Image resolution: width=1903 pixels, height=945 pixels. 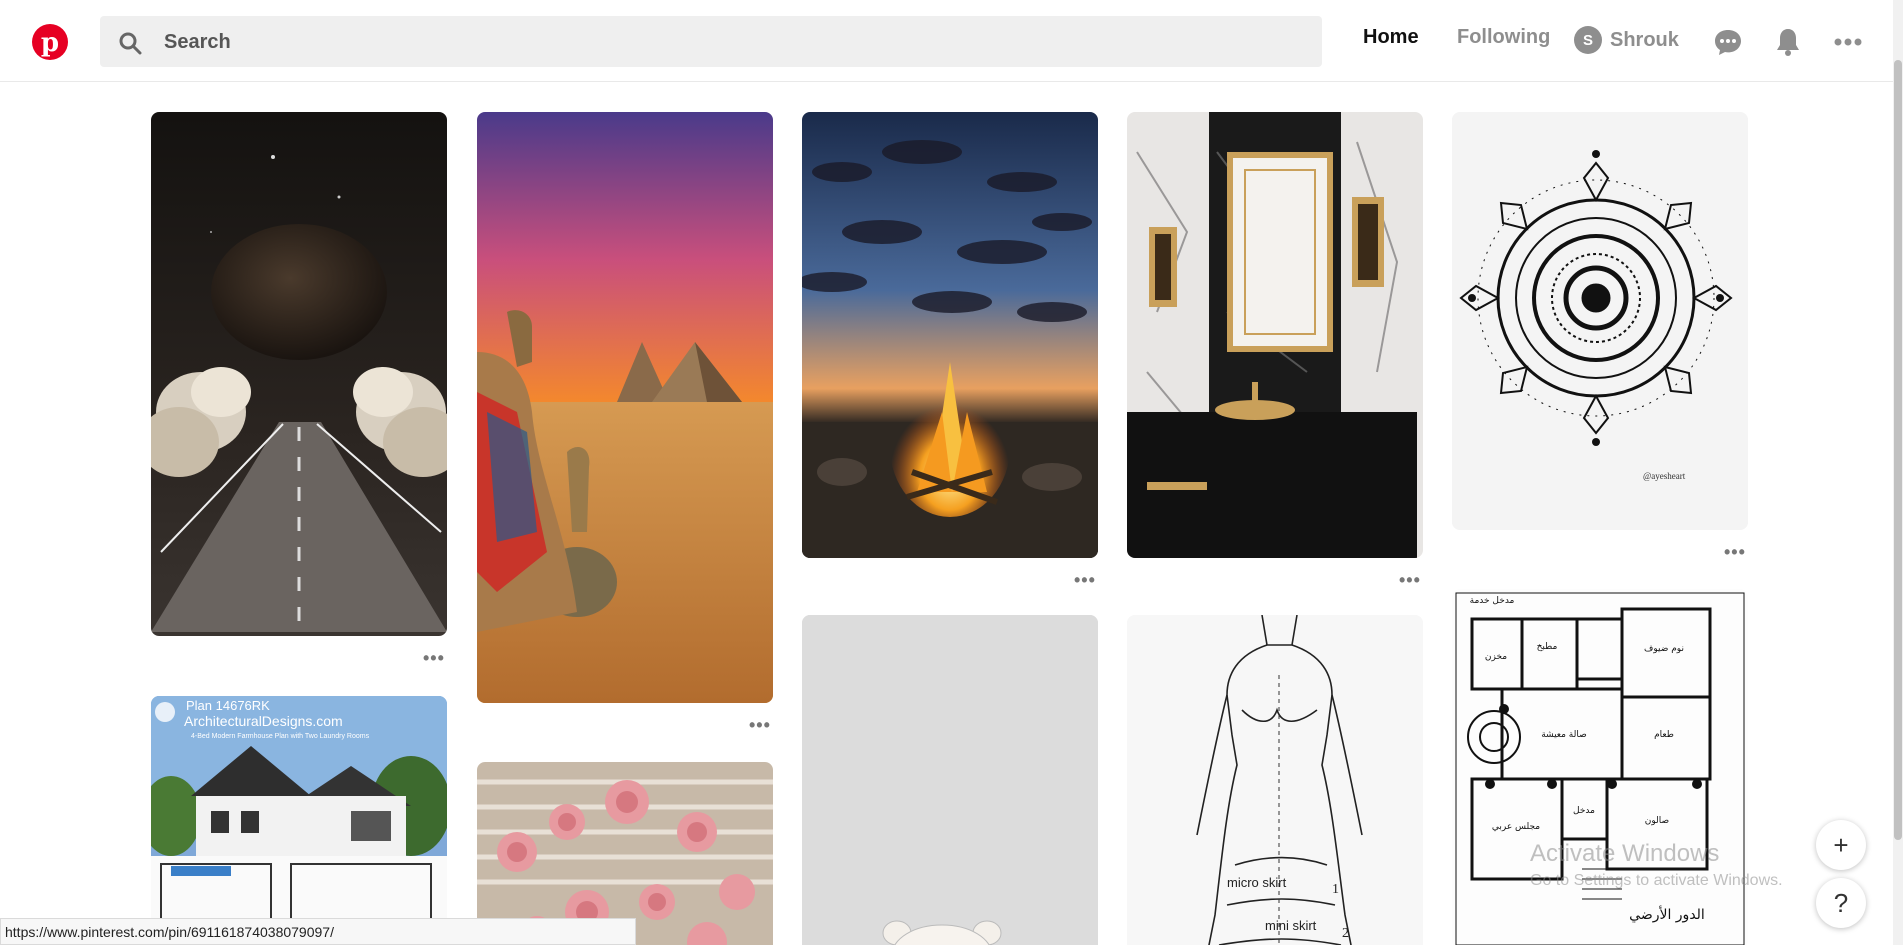 What do you see at coordinates (711, 41) in the screenshot?
I see `search-input: Search` at bounding box center [711, 41].